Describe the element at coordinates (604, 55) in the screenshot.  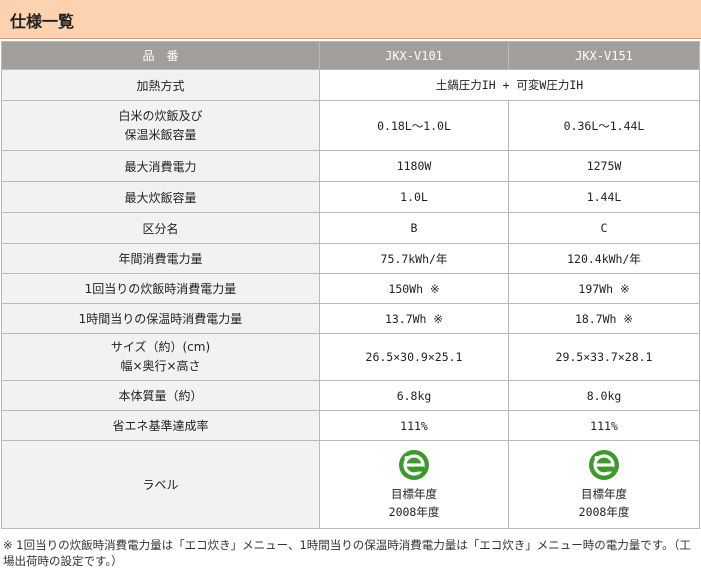
I see `header-model-v151: JKX-V151` at that location.